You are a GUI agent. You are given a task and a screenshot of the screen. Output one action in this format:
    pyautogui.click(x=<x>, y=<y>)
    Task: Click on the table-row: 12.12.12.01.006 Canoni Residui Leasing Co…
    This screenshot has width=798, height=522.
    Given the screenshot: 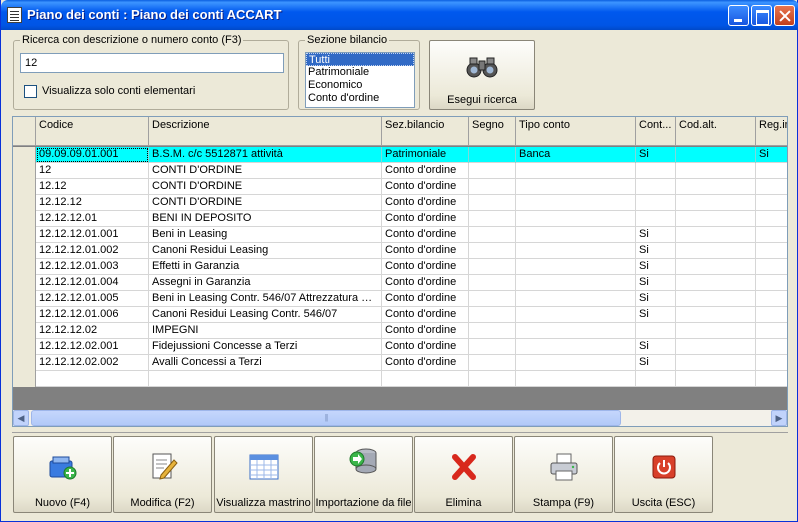 What is the action you would take?
    pyautogui.click(x=400, y=315)
    